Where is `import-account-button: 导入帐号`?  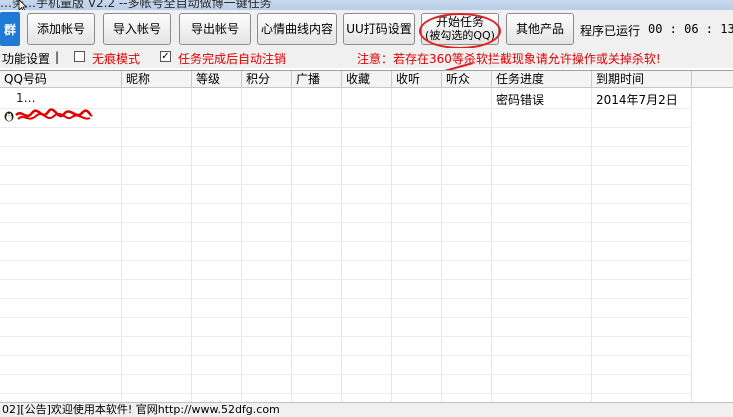
import-account-button: 导入帐号 is located at coordinates (137, 29).